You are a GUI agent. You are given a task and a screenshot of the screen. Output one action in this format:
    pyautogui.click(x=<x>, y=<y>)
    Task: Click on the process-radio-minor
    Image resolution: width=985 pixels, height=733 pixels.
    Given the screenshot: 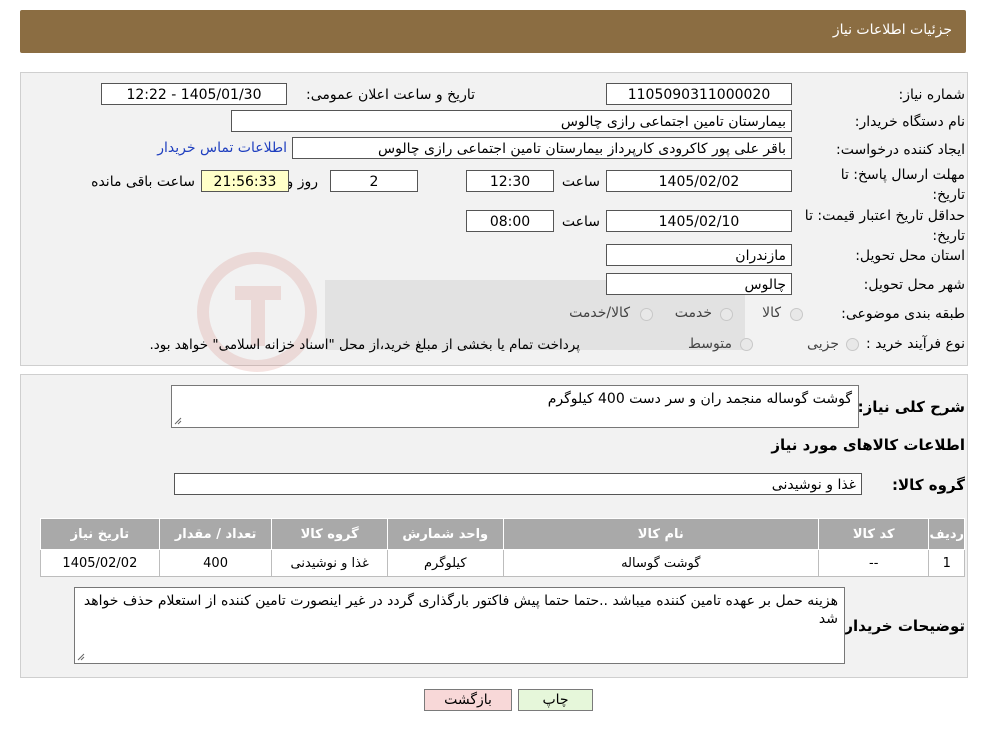 What is the action you would take?
    pyautogui.click(x=852, y=344)
    